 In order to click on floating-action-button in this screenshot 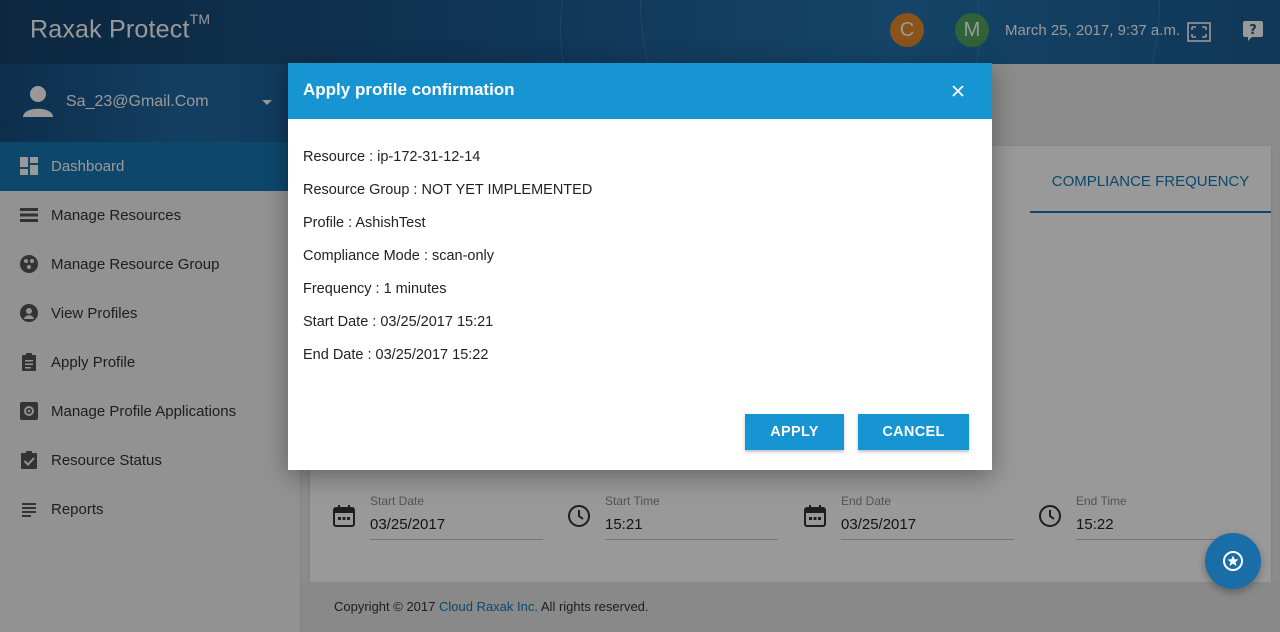, I will do `click(1233, 561)`.